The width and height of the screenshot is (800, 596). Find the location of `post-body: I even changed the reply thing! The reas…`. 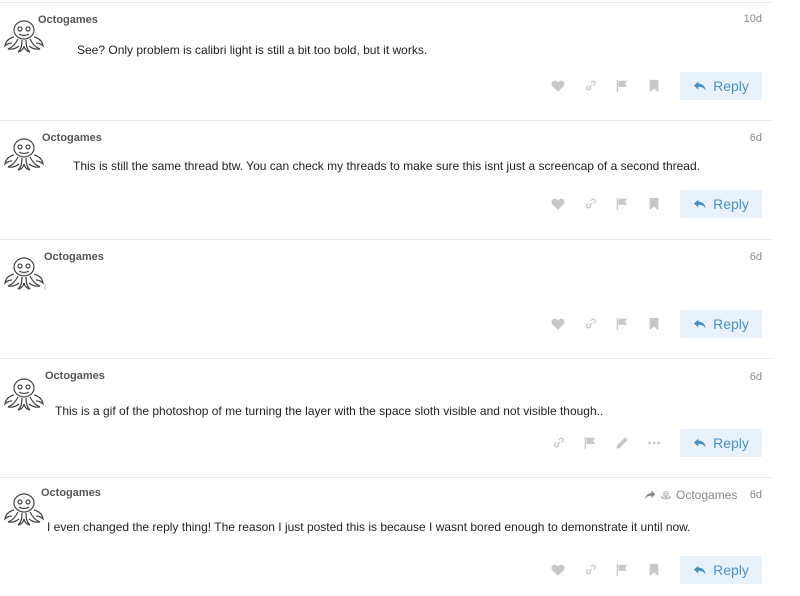

post-body: I even changed the reply thing! The reas… is located at coordinates (369, 527).